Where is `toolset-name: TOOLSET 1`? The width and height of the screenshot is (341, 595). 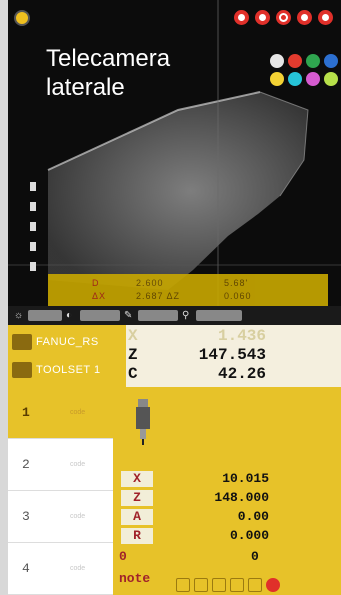
toolset-name: TOOLSET 1 is located at coordinates (68, 370).